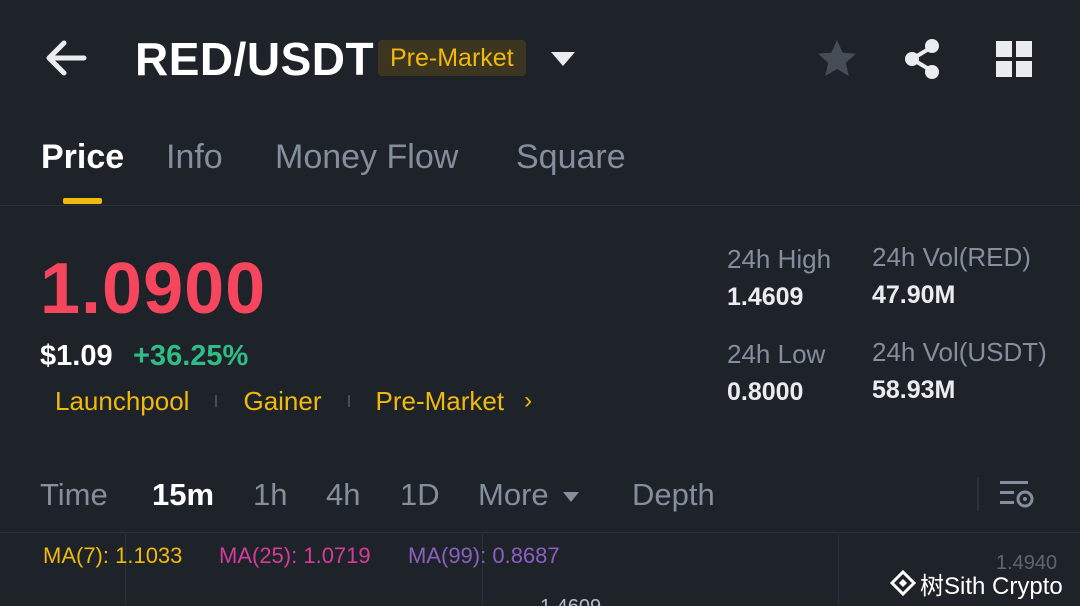  What do you see at coordinates (295, 555) in the screenshot?
I see `ma25-label: MA(25): 1.0719` at bounding box center [295, 555].